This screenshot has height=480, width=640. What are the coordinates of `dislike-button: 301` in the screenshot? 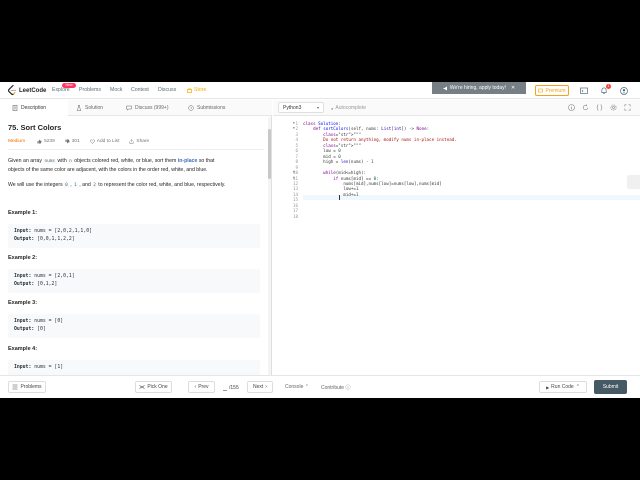 It's located at (72, 141).